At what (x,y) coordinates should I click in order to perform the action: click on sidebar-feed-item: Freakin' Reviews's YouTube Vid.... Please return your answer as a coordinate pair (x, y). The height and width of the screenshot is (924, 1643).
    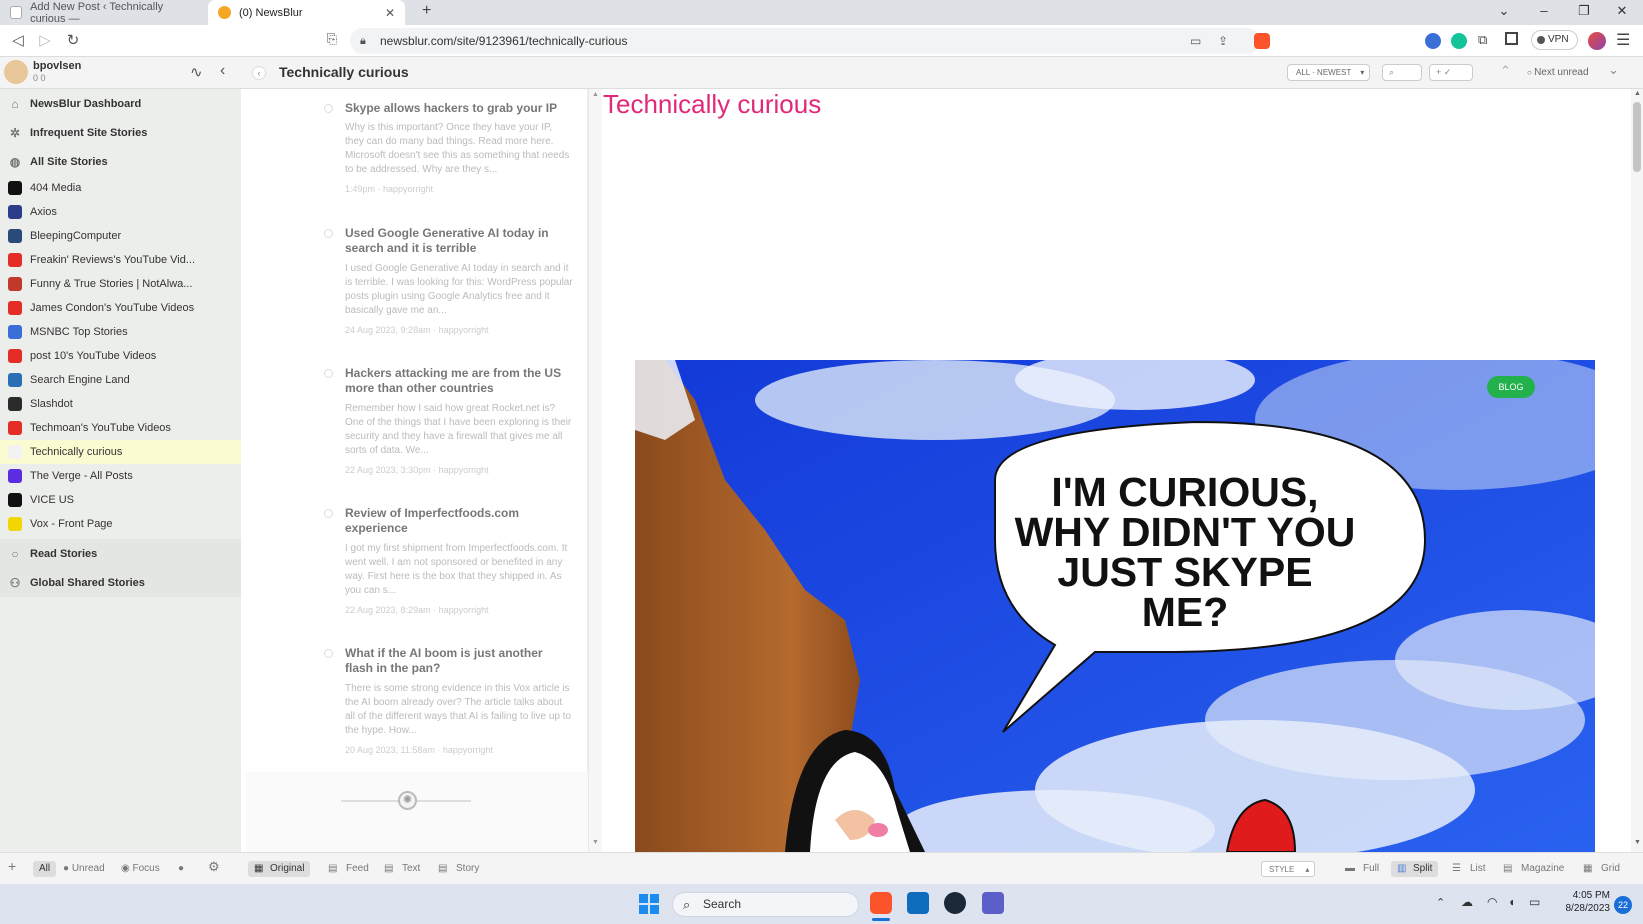
    Looking at the image, I should click on (120, 260).